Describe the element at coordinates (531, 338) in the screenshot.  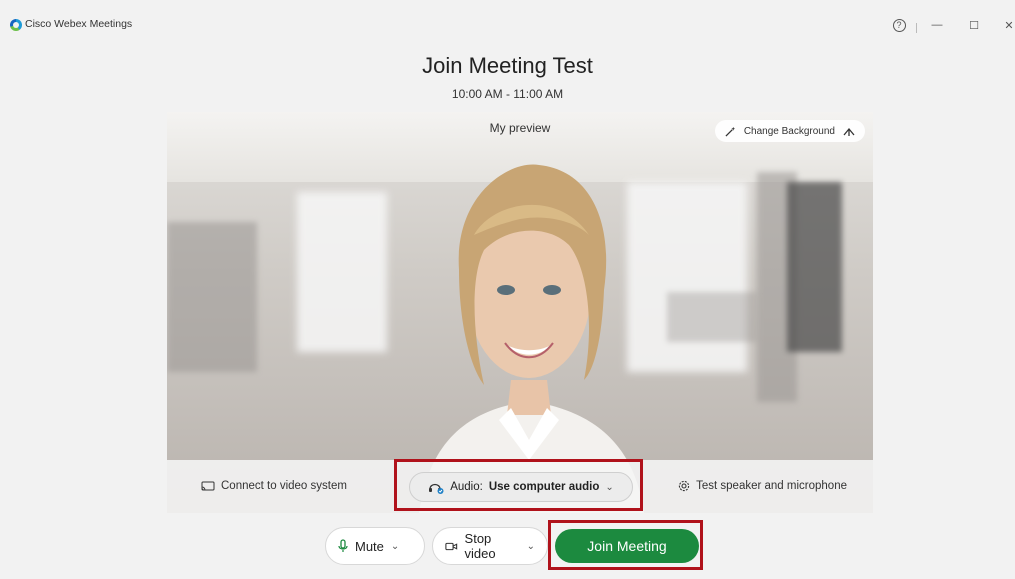
I see `person-silhouette` at that location.